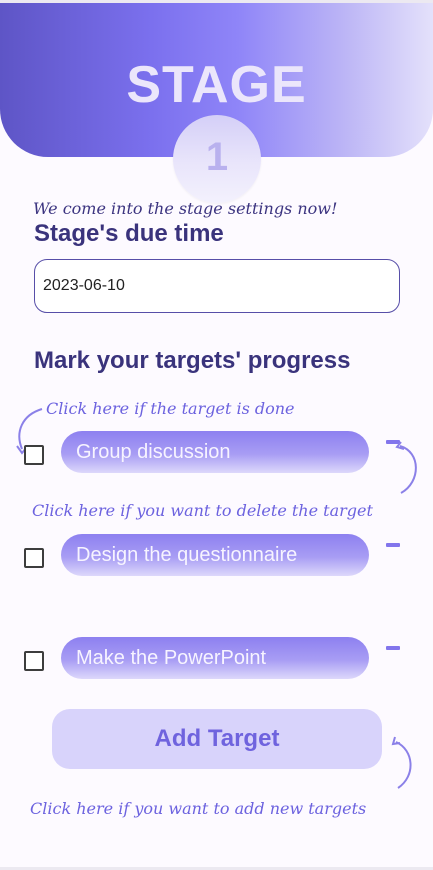 The image size is (433, 870). Describe the element at coordinates (185, 208) in the screenshot. I see `intro-hint: We come into the stage settings now!` at that location.